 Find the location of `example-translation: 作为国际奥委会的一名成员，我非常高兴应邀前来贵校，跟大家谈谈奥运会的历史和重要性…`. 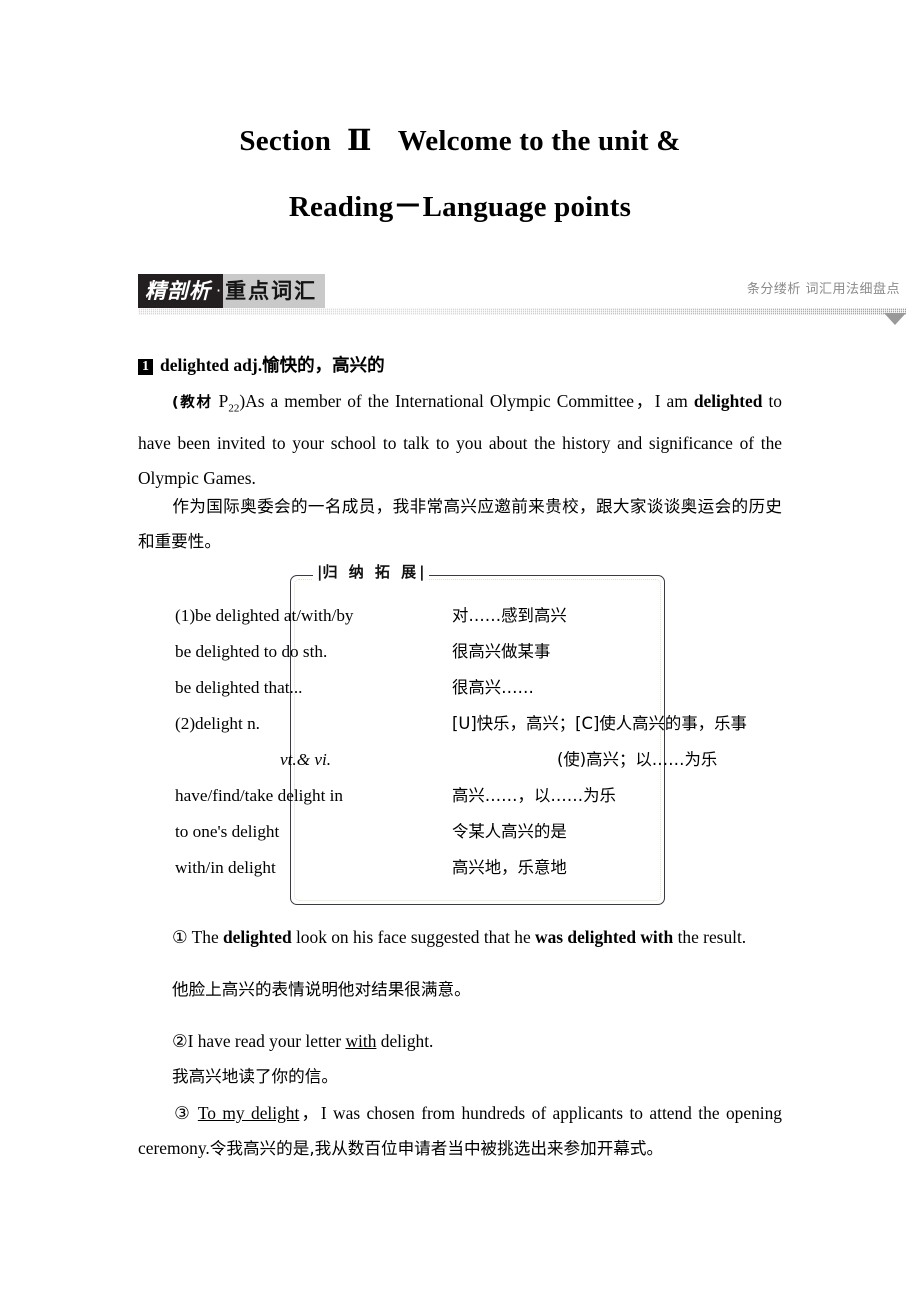

example-translation: 作为国际奥委会的一名成员，我非常高兴应邀前来贵校，跟大家谈谈奥运会的历史和重要性… is located at coordinates (460, 524).